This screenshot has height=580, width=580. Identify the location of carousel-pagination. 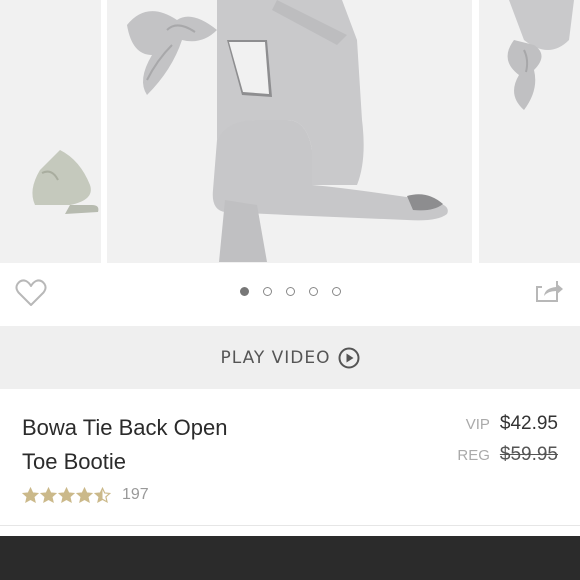
(290, 293).